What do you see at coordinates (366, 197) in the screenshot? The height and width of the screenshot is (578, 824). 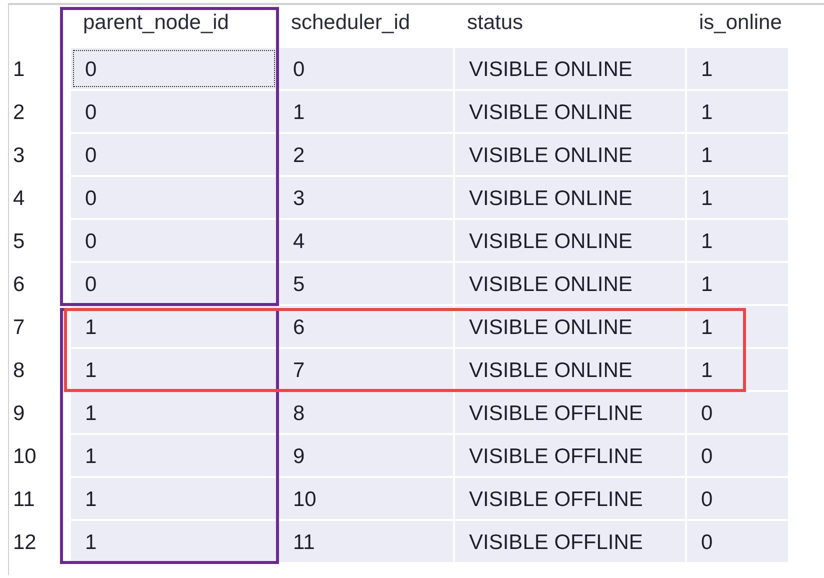 I see `table-cell: 3` at bounding box center [366, 197].